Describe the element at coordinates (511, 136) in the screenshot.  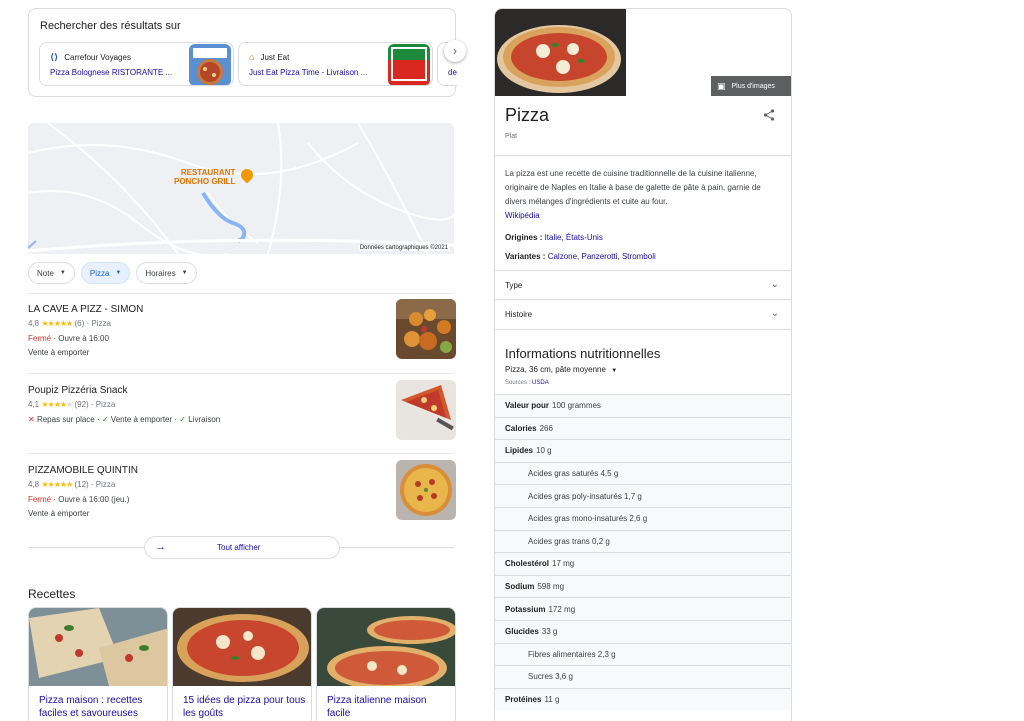
I see `panel-subtitle: Plat` at that location.